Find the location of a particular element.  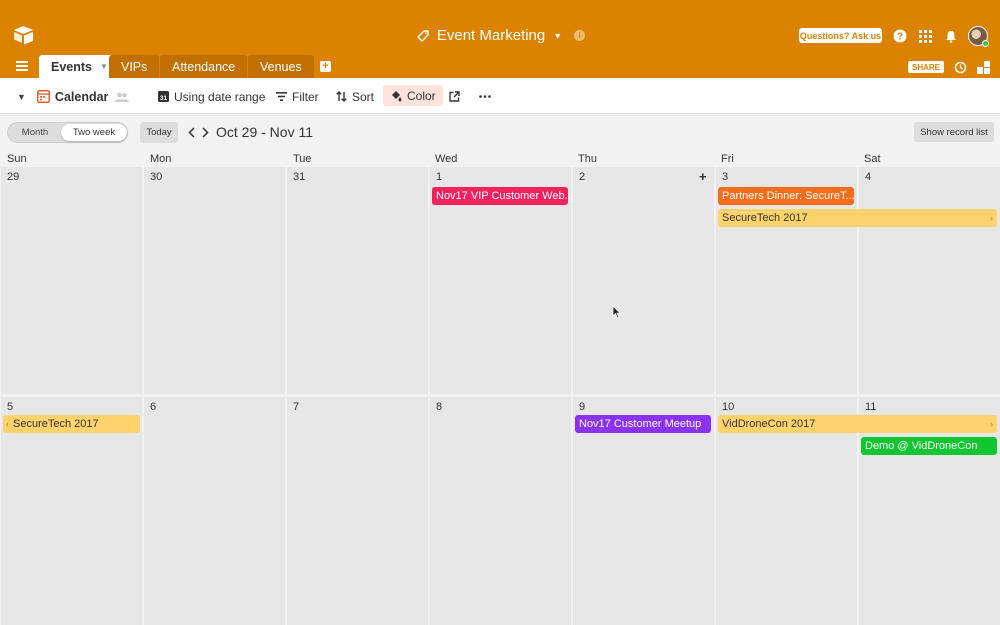

airtable-logo-icon is located at coordinates (24, 35).